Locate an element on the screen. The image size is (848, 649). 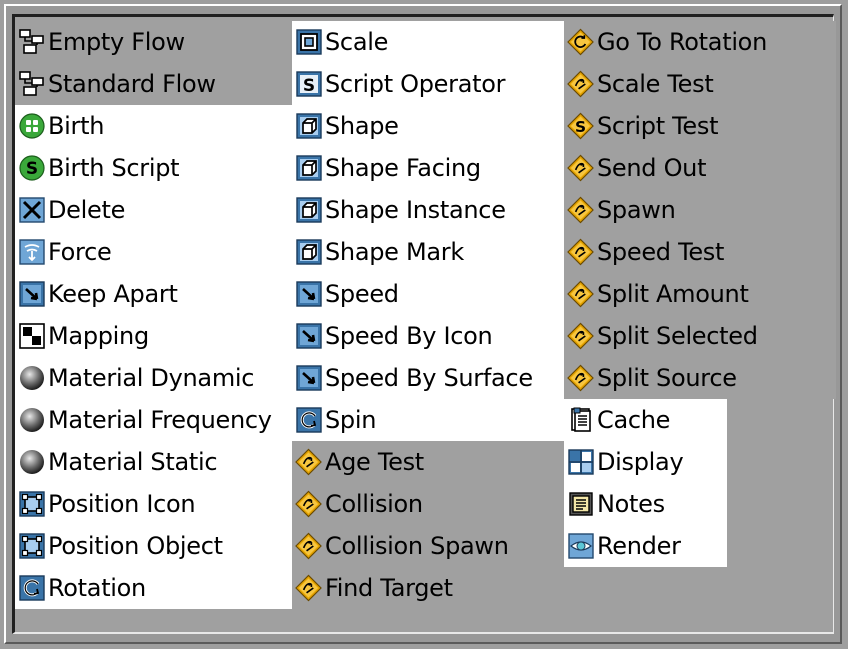
depot-item-cache: Cache is located at coordinates (645, 420).